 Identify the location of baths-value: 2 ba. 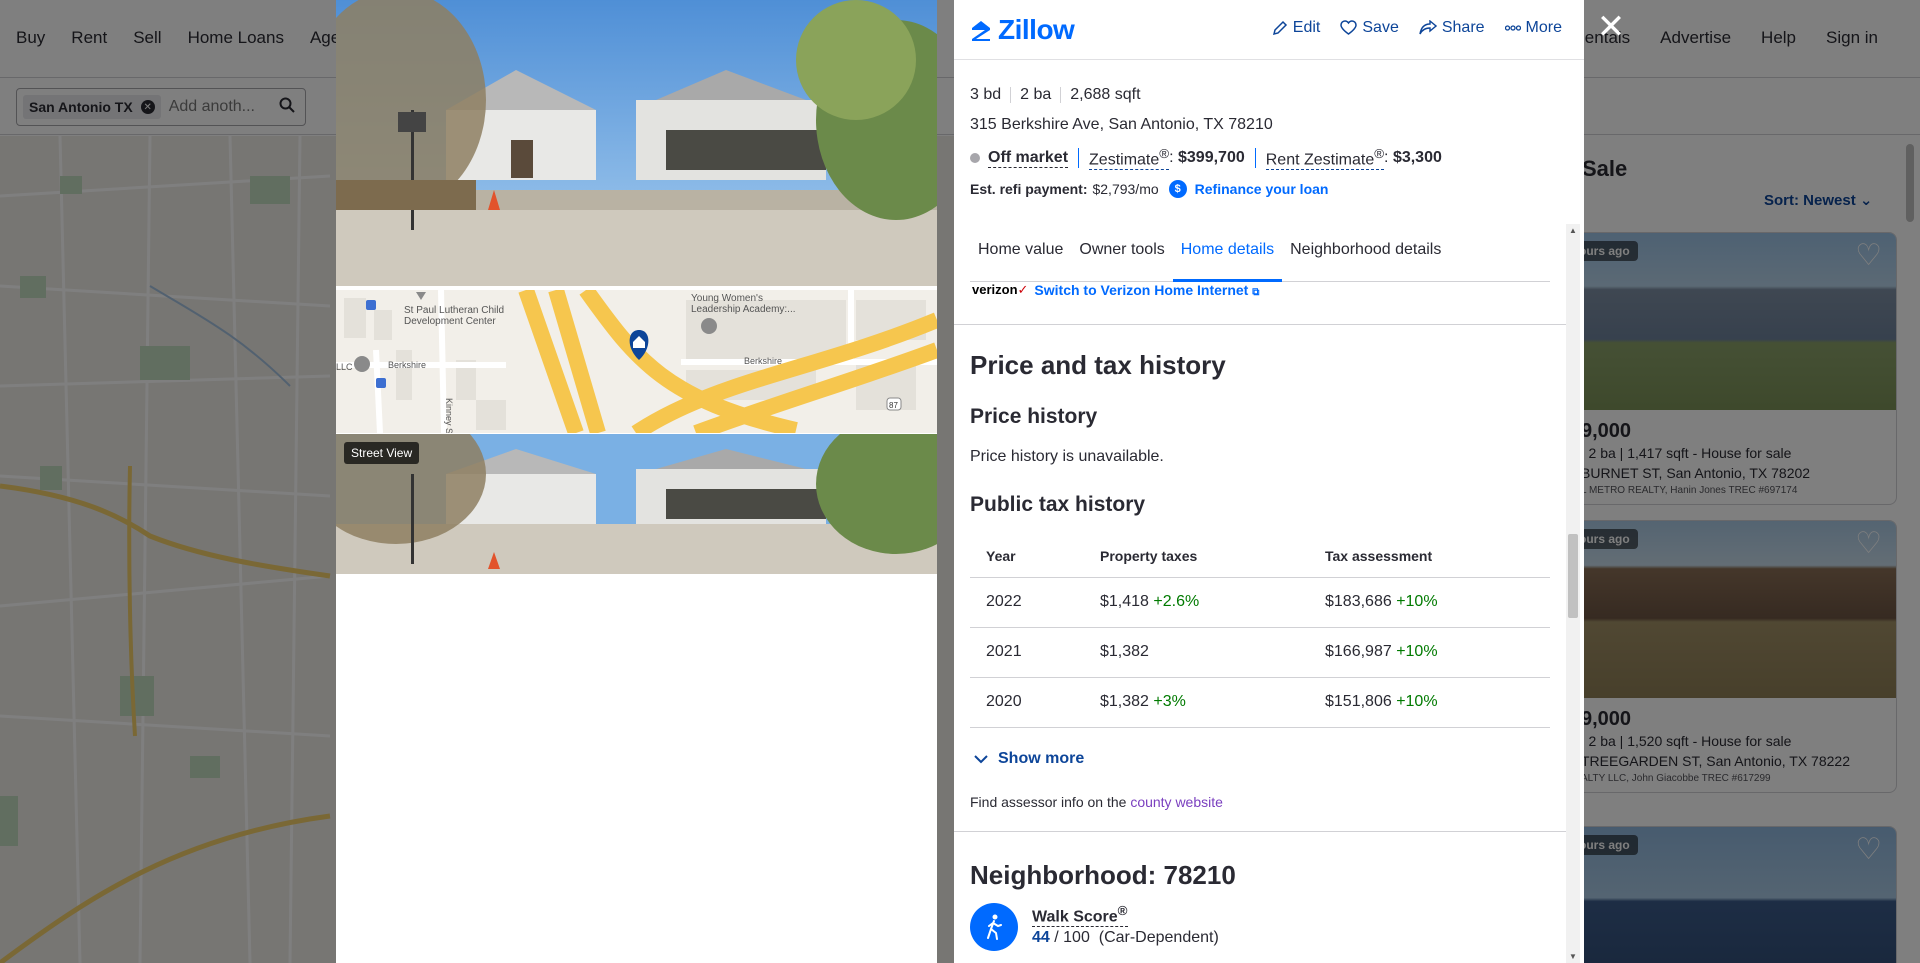
(1036, 94).